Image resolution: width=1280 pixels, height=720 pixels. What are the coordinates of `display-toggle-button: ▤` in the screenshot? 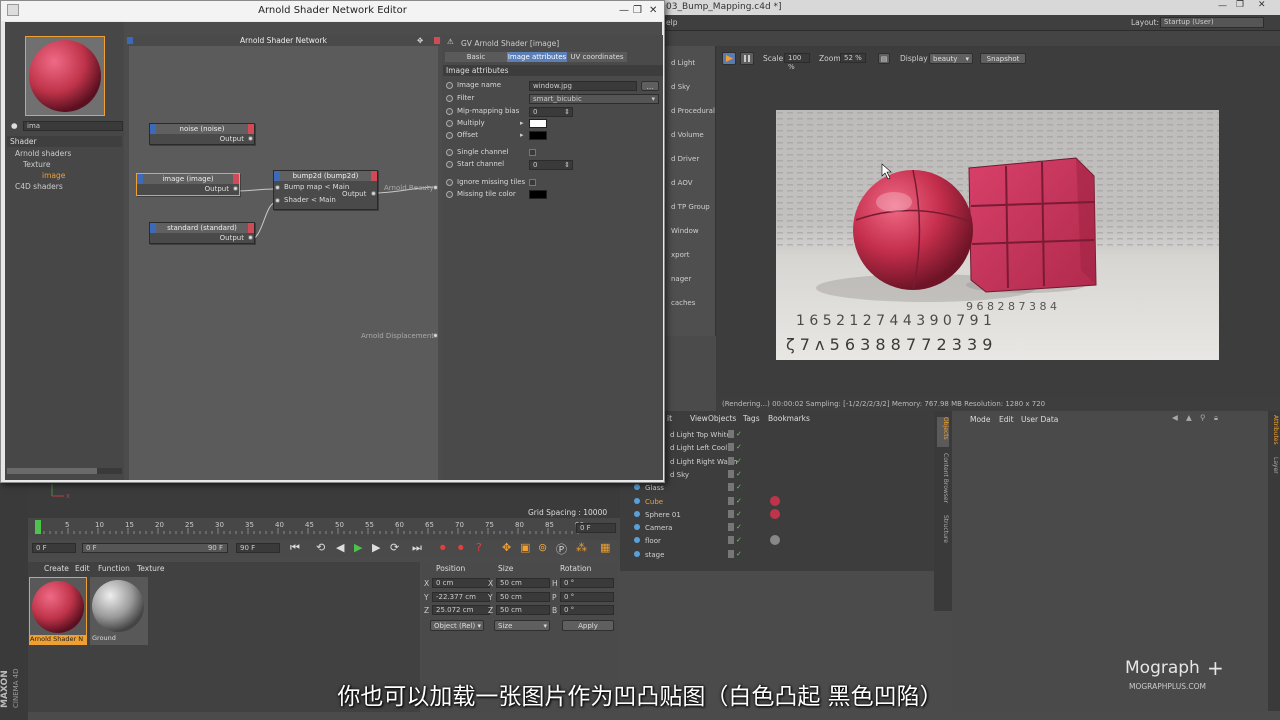 It's located at (884, 58).